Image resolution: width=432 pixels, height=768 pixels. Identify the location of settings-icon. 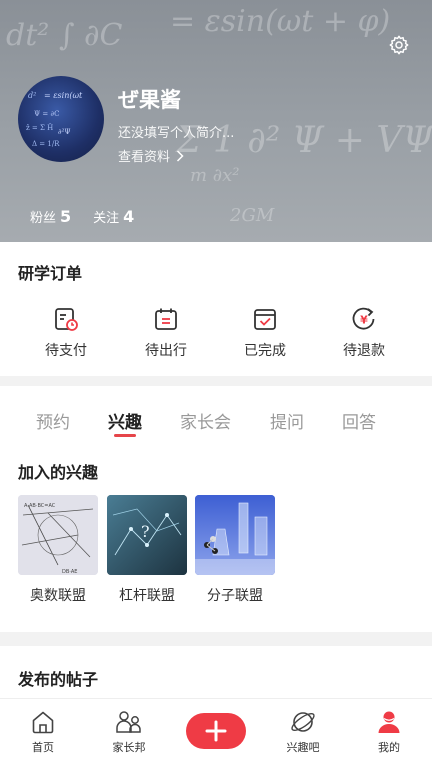
(399, 45).